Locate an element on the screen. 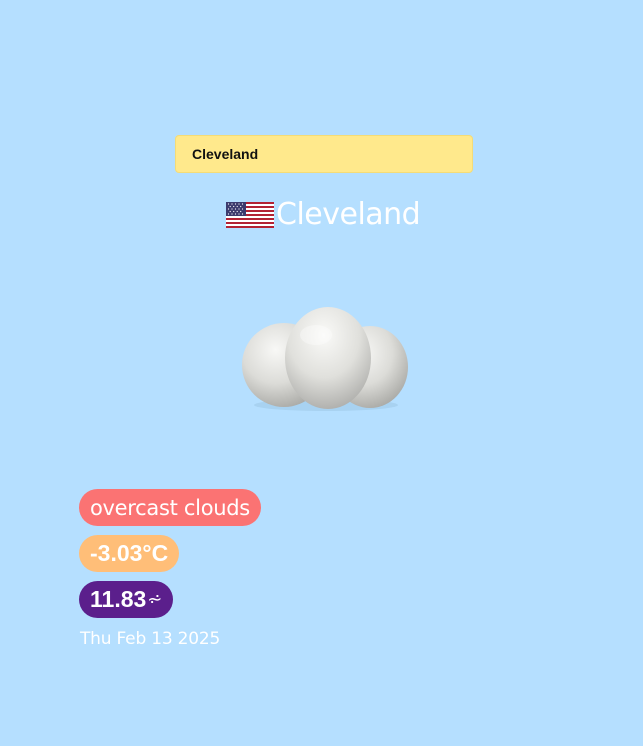 This screenshot has width=643, height=746. current-date: Thu Feb 13 2025 is located at coordinates (150, 639).